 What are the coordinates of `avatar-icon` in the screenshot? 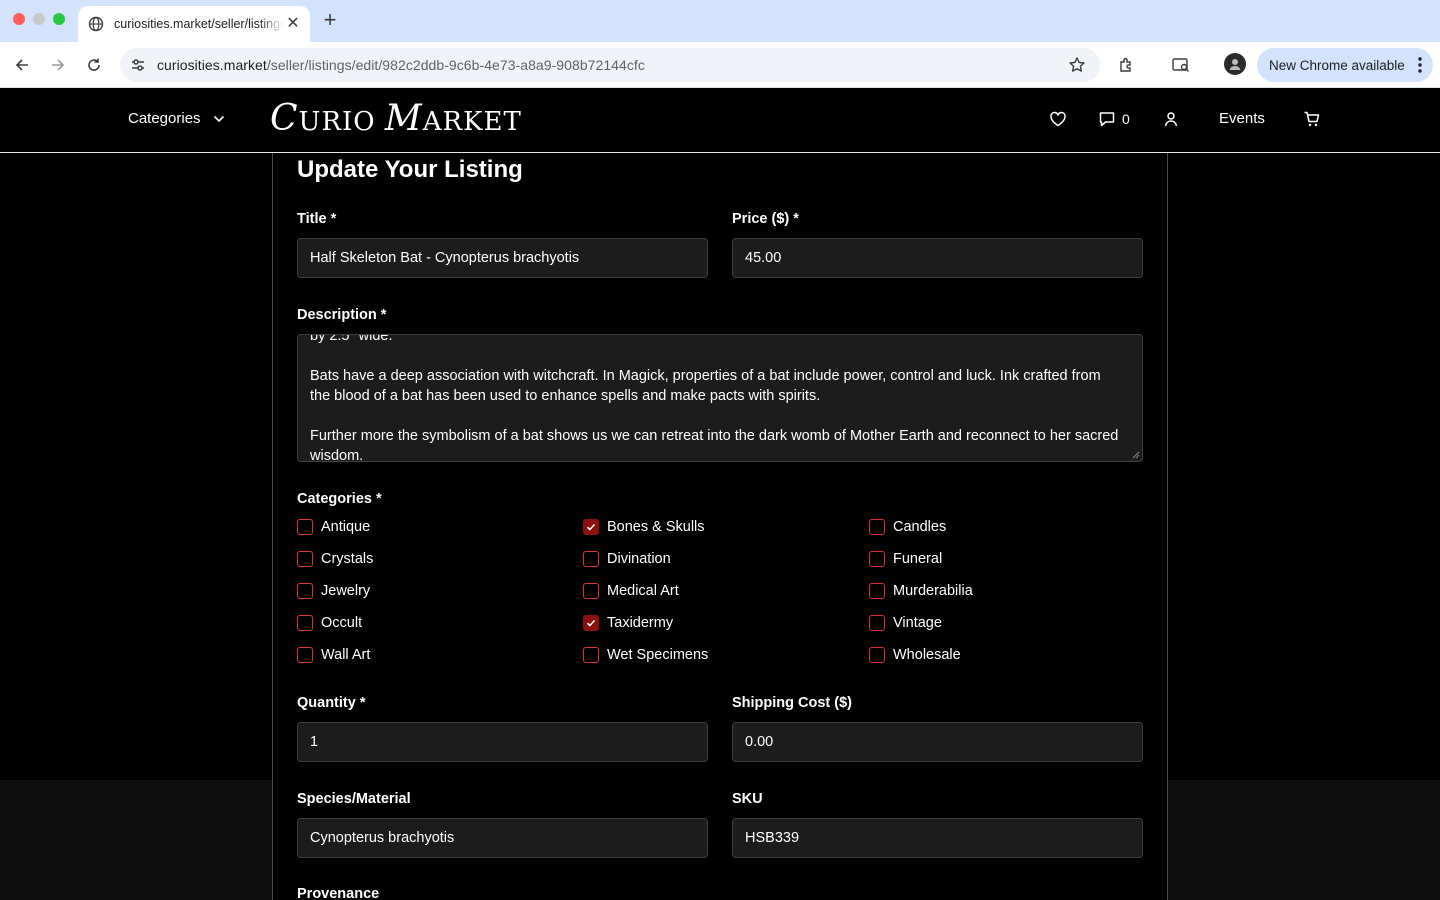 It's located at (1235, 64).